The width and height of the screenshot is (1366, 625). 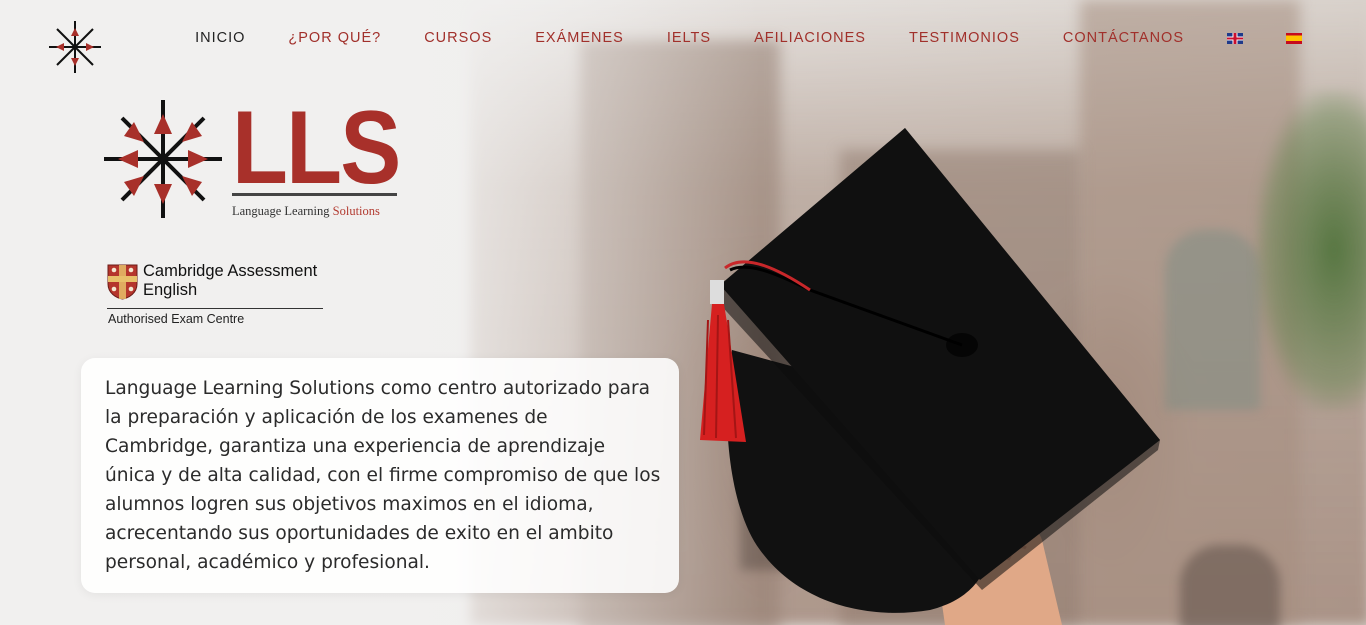 I want to click on lls-logo: LLS Language Learning Solutions, so click(x=254, y=159).